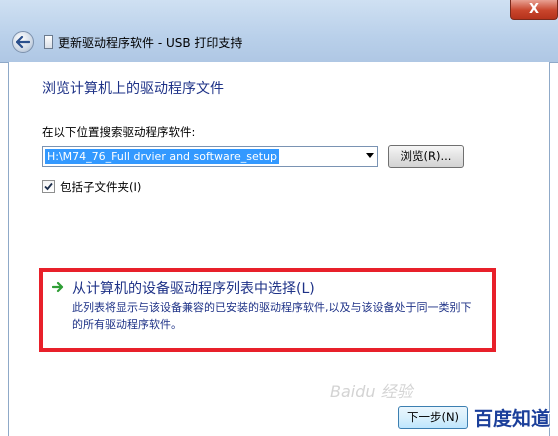 The image size is (558, 436). I want to click on back-button, so click(23, 42).